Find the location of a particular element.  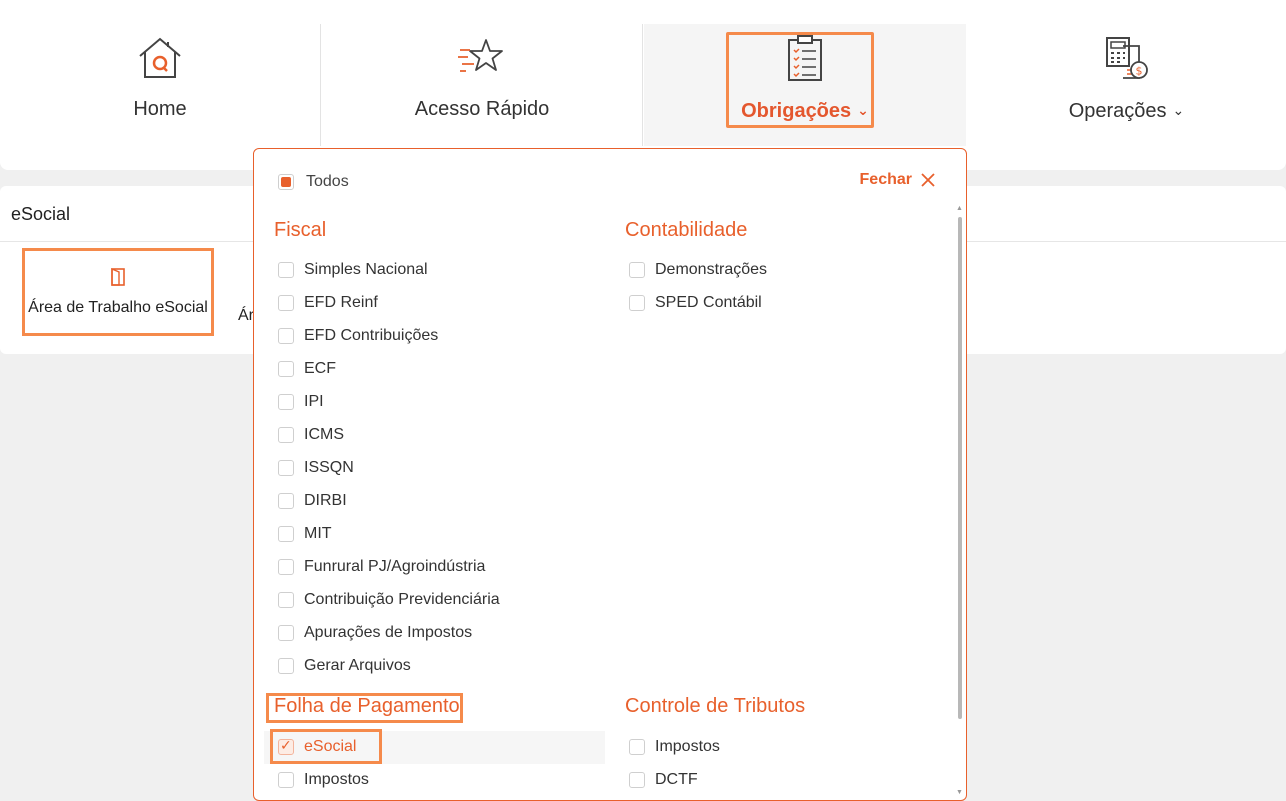

close-button: Fechar is located at coordinates (898, 180).